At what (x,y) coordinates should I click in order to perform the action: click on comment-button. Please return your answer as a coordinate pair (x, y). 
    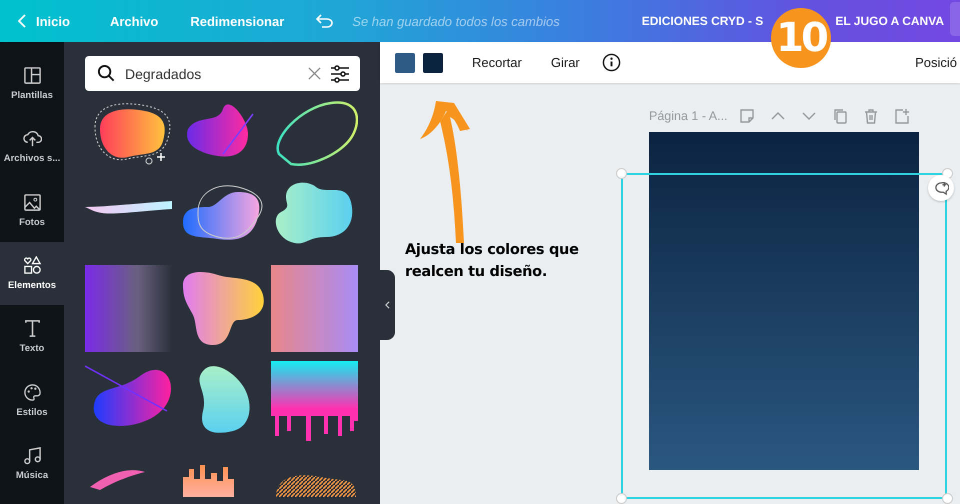
    Looking at the image, I should click on (941, 188).